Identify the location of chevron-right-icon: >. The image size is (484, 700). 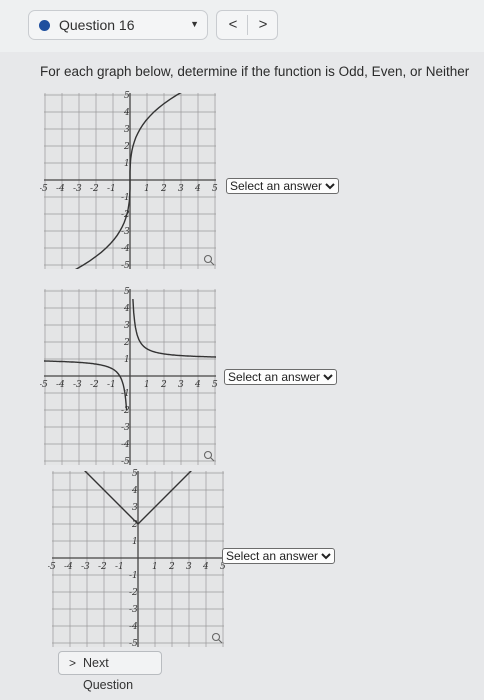
(73, 663).